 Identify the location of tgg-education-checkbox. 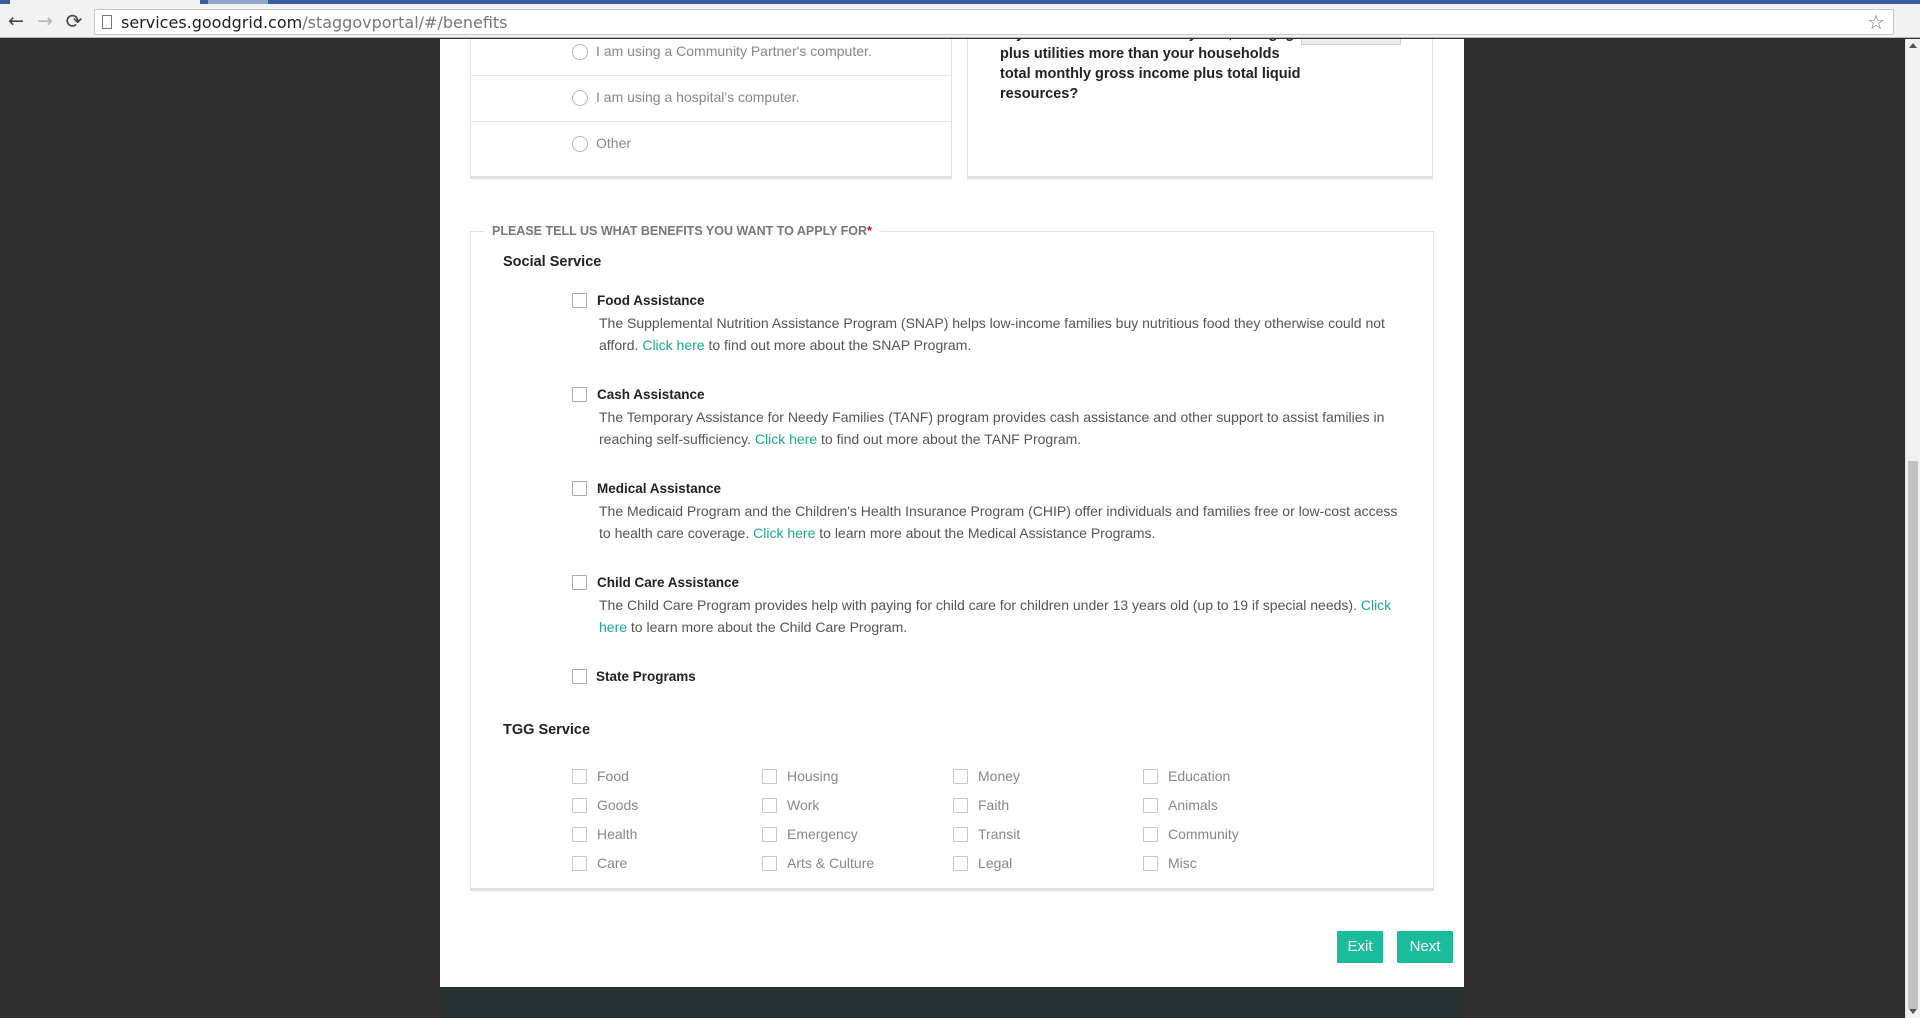
(1150, 776).